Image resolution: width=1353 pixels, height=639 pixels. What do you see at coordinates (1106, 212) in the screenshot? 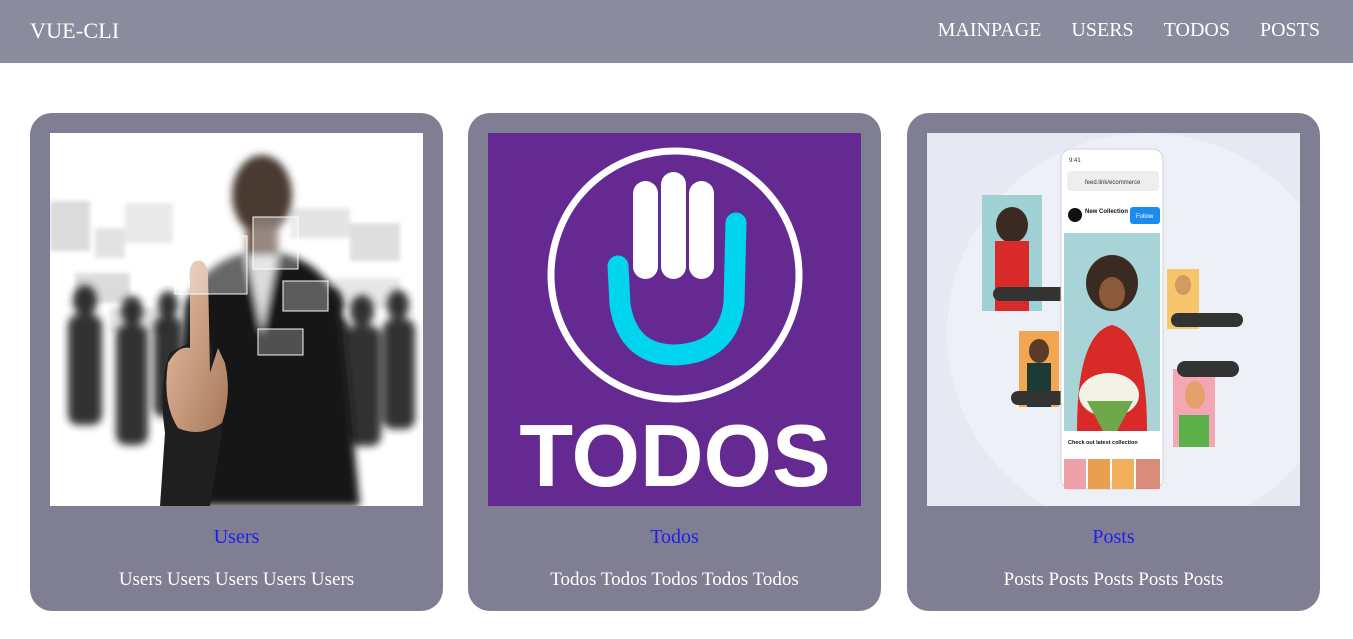
I see `svg-text: New Collection` at bounding box center [1106, 212].